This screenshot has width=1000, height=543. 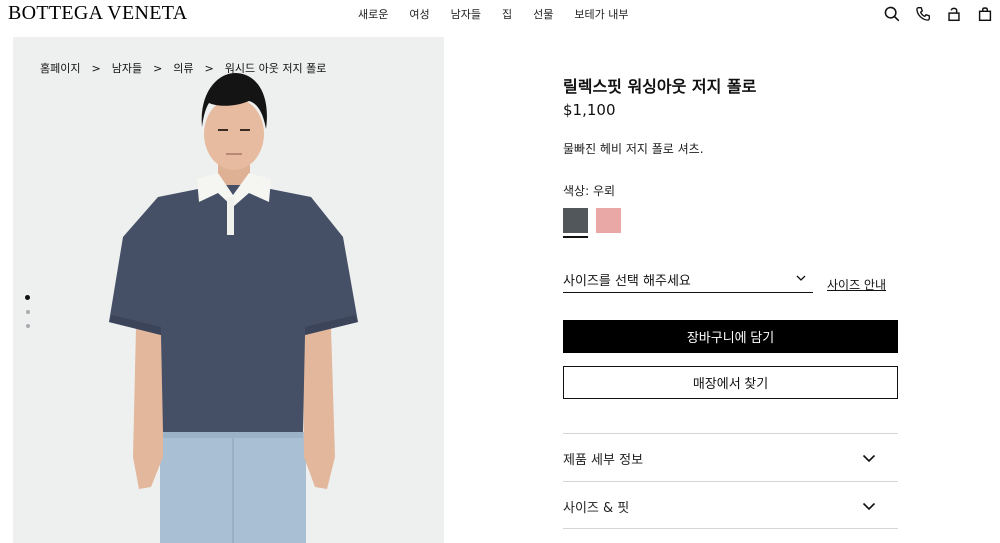 I want to click on accordion-size-fit: 사이즈 & 핏, so click(x=730, y=505).